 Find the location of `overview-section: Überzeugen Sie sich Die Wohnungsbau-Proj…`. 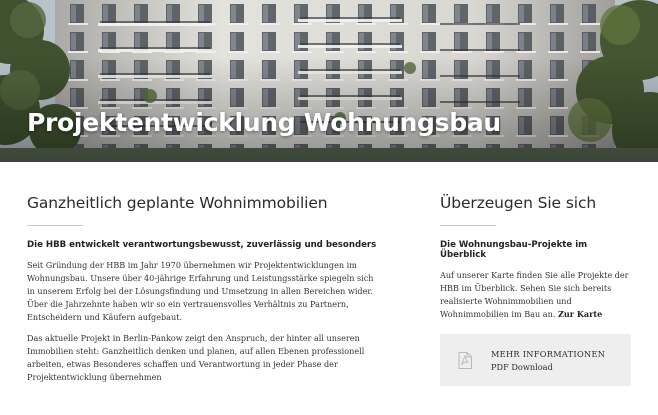

overview-section: Überzeugen Sie sich Die Wohnungsbau-Proj… is located at coordinates (536, 257).